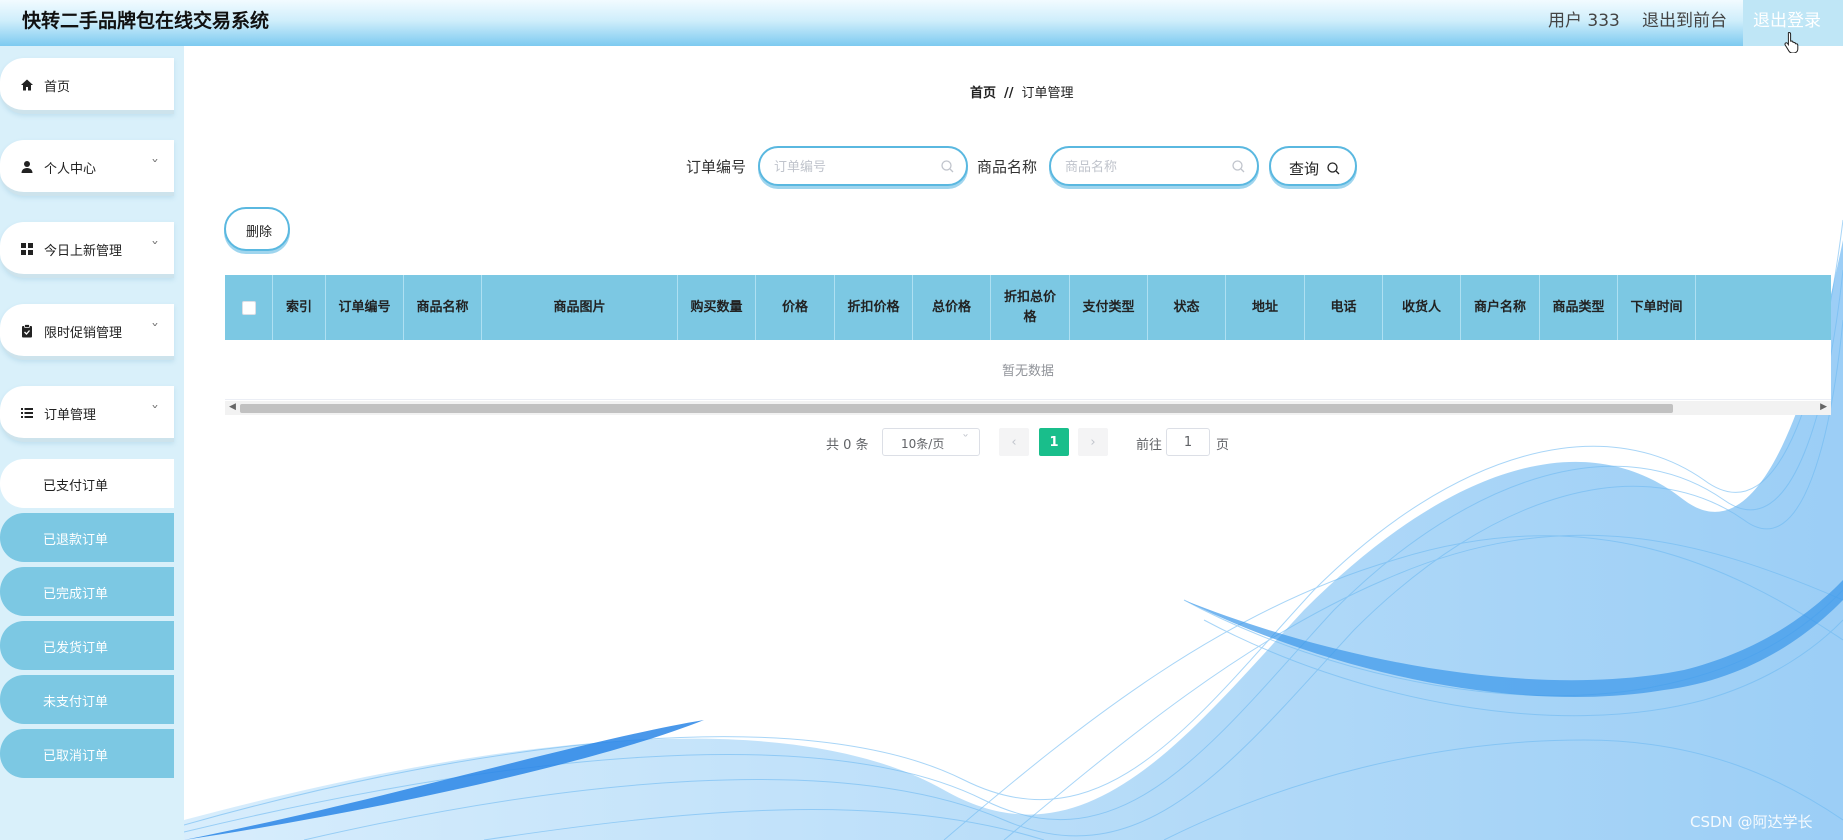 The height and width of the screenshot is (840, 1843). I want to click on sidebar-item-personal-center: 个人中心 ˅, so click(87, 168).